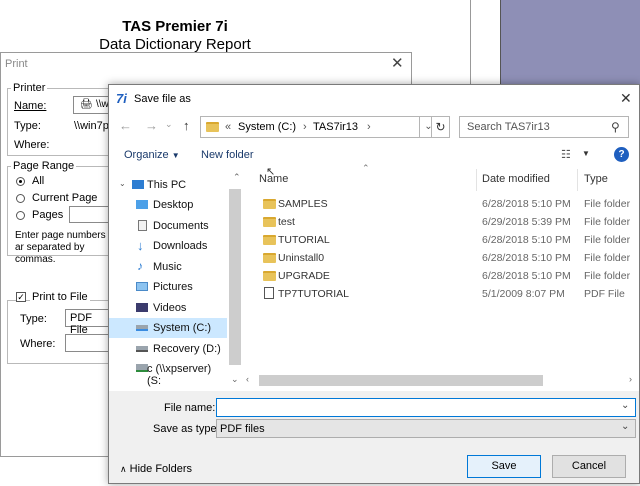  Describe the element at coordinates (48, 215) in the screenshot. I see `range-pages-label: Pages` at that location.